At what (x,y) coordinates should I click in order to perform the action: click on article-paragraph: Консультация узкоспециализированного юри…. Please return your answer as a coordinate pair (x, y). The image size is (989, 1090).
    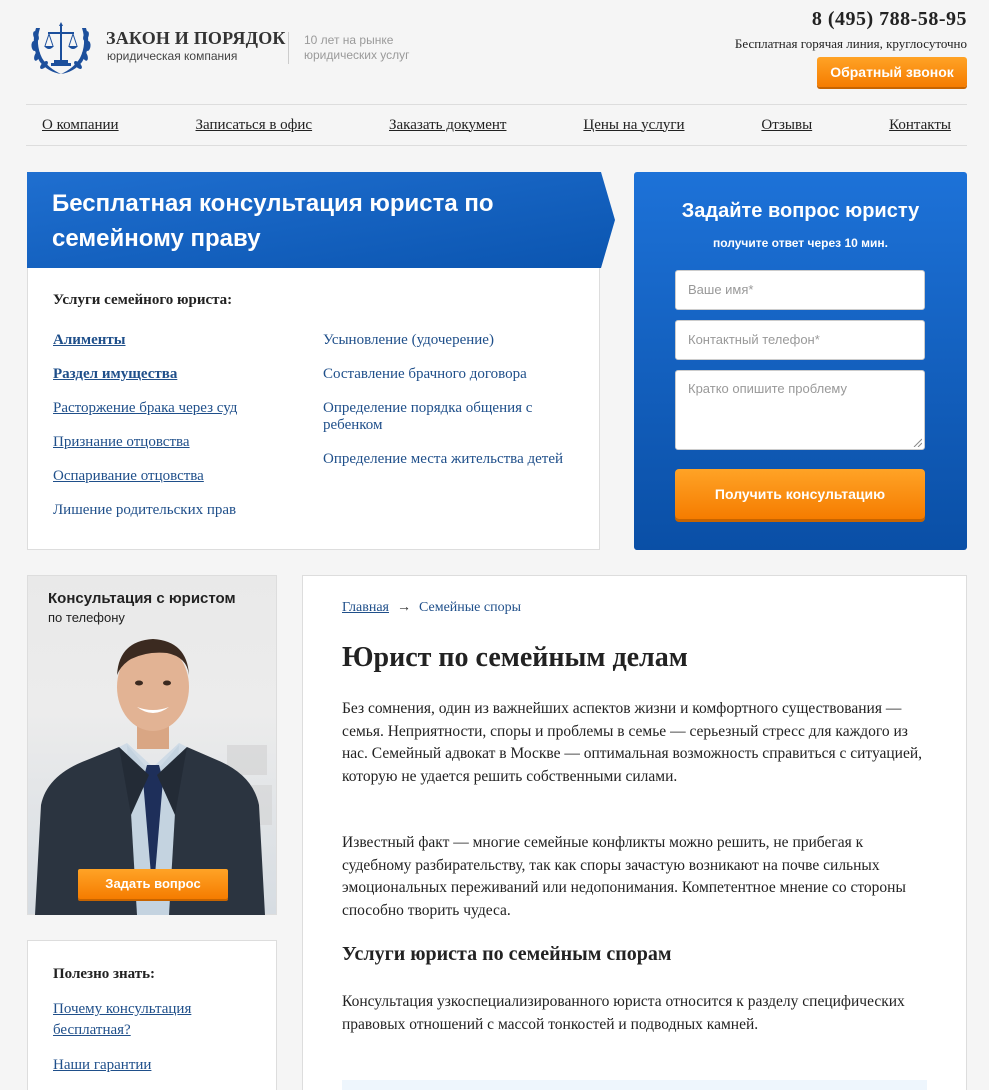
    Looking at the image, I should click on (623, 1013).